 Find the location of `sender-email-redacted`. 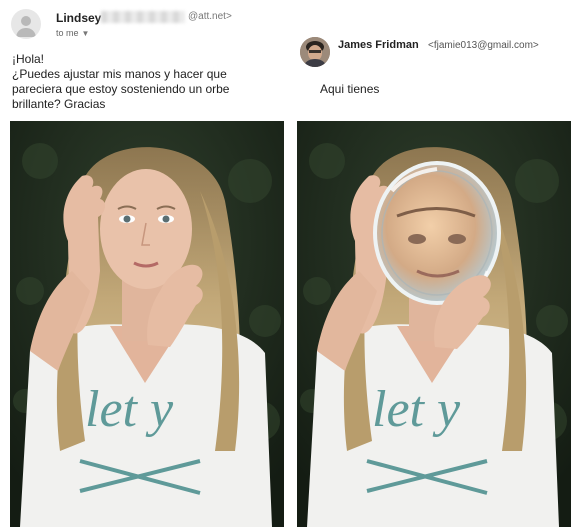

sender-email-redacted is located at coordinates (143, 17).